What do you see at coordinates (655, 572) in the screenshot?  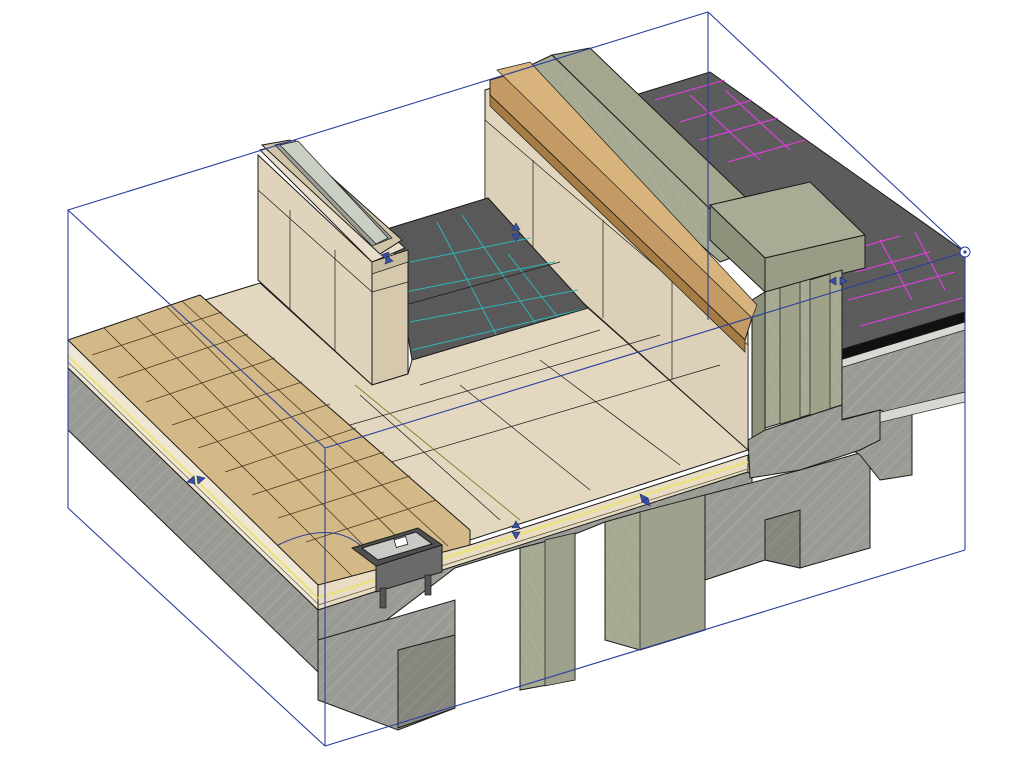 I see `column-right` at bounding box center [655, 572].